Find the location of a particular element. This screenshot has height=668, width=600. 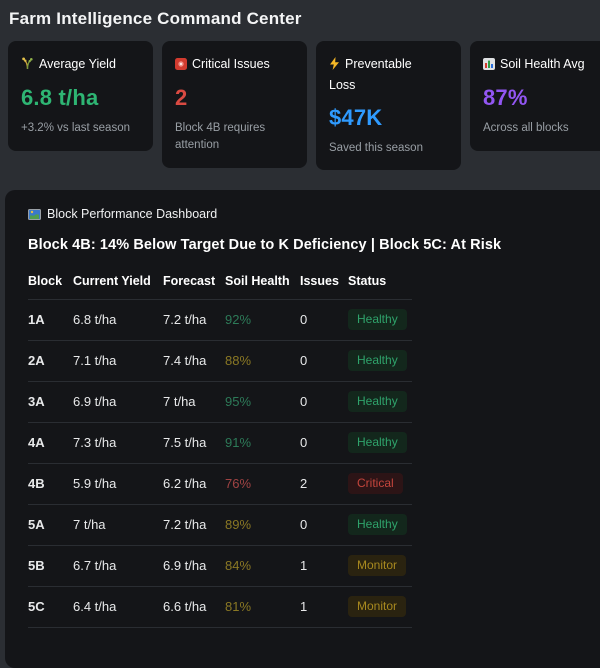

cell-current-yield: 7.3 t/ha is located at coordinates (95, 443).